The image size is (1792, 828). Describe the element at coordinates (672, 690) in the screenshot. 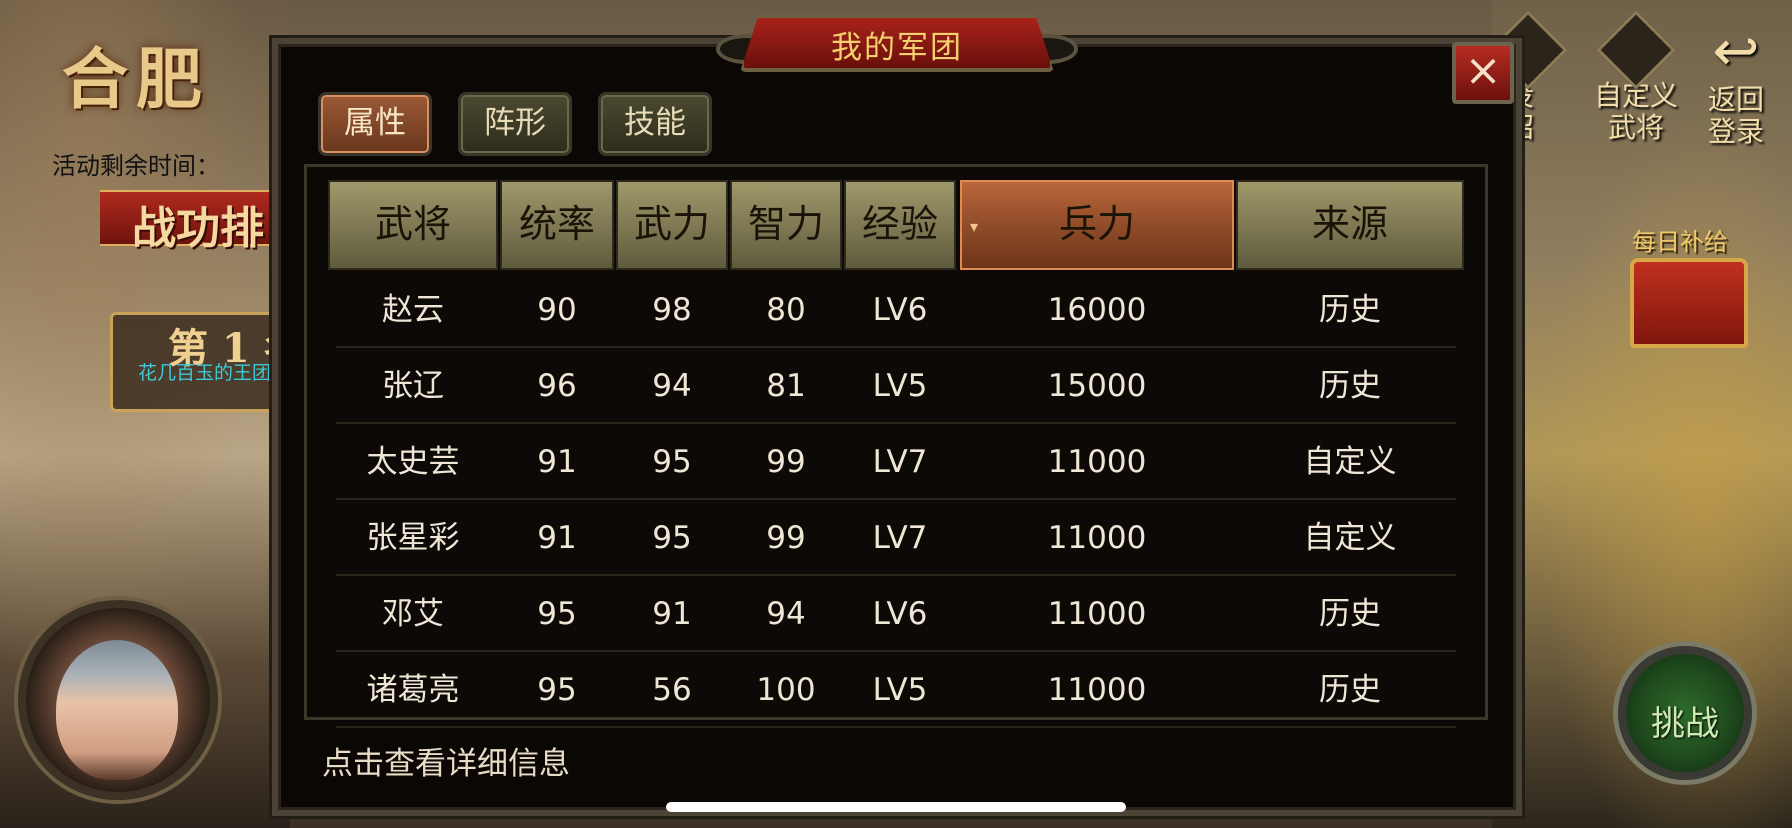

I see `table-cell: 56` at that location.